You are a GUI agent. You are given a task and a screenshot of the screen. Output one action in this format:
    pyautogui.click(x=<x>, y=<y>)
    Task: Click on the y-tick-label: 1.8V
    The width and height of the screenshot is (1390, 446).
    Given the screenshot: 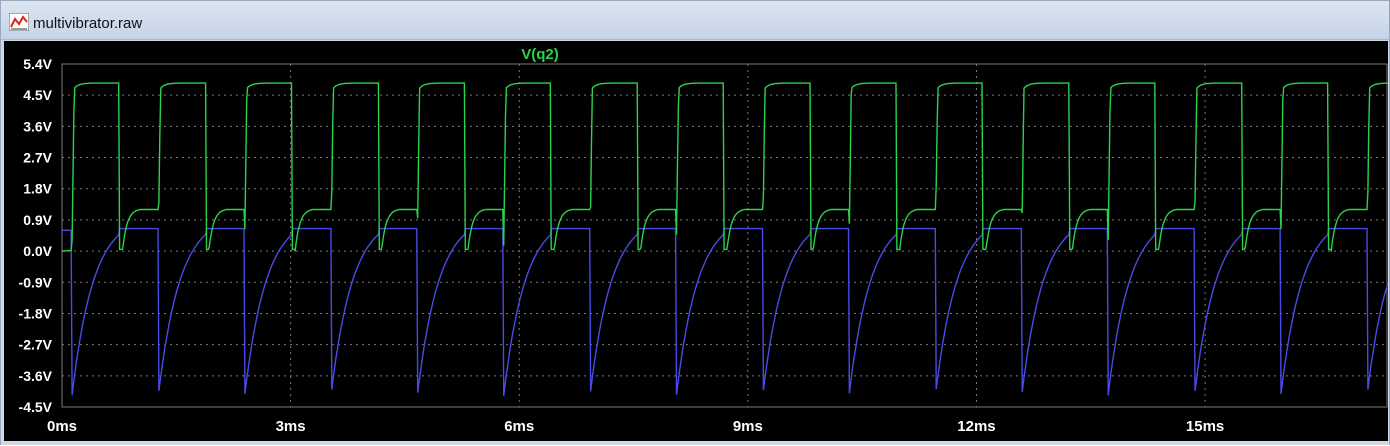 What is the action you would take?
    pyautogui.click(x=37, y=189)
    